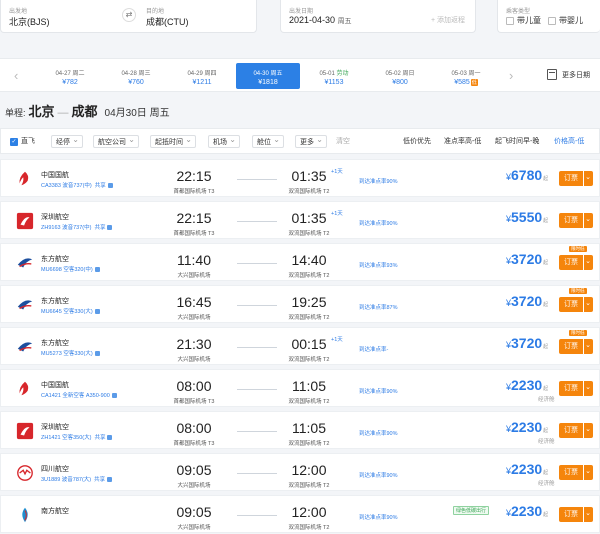 The height and width of the screenshot is (534, 600). What do you see at coordinates (16, 75) in the screenshot?
I see `prev-dates-arrow-icon: ‹` at bounding box center [16, 75].